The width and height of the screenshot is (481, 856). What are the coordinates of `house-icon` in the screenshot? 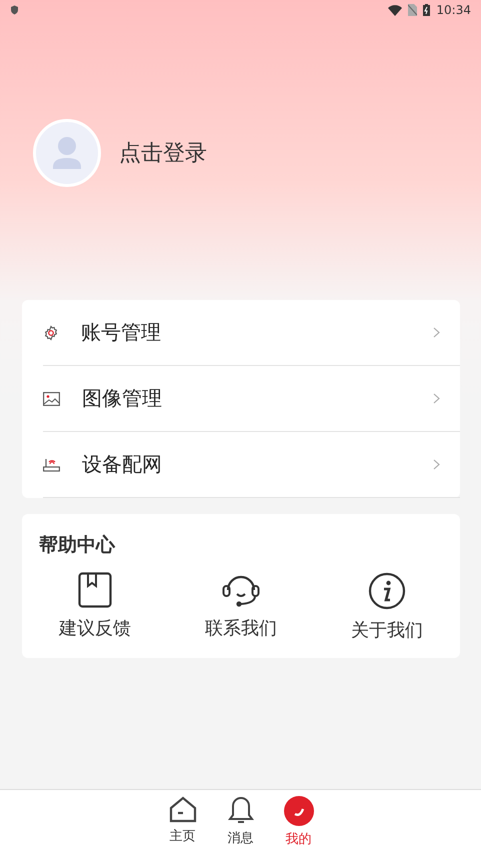 It's located at (182, 809).